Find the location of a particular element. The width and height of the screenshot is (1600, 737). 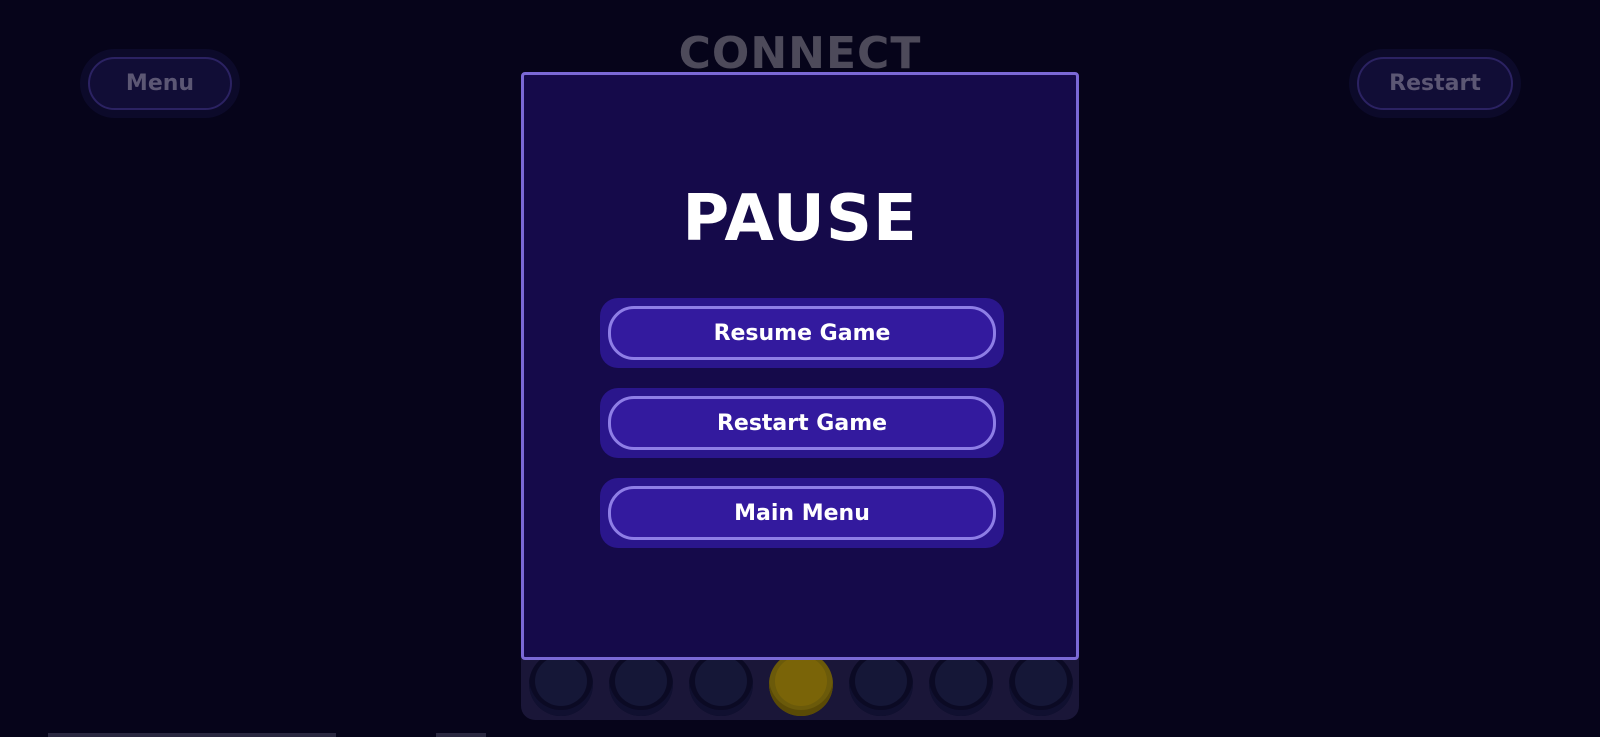

restart-button-frame: Restart is located at coordinates (1435, 83).